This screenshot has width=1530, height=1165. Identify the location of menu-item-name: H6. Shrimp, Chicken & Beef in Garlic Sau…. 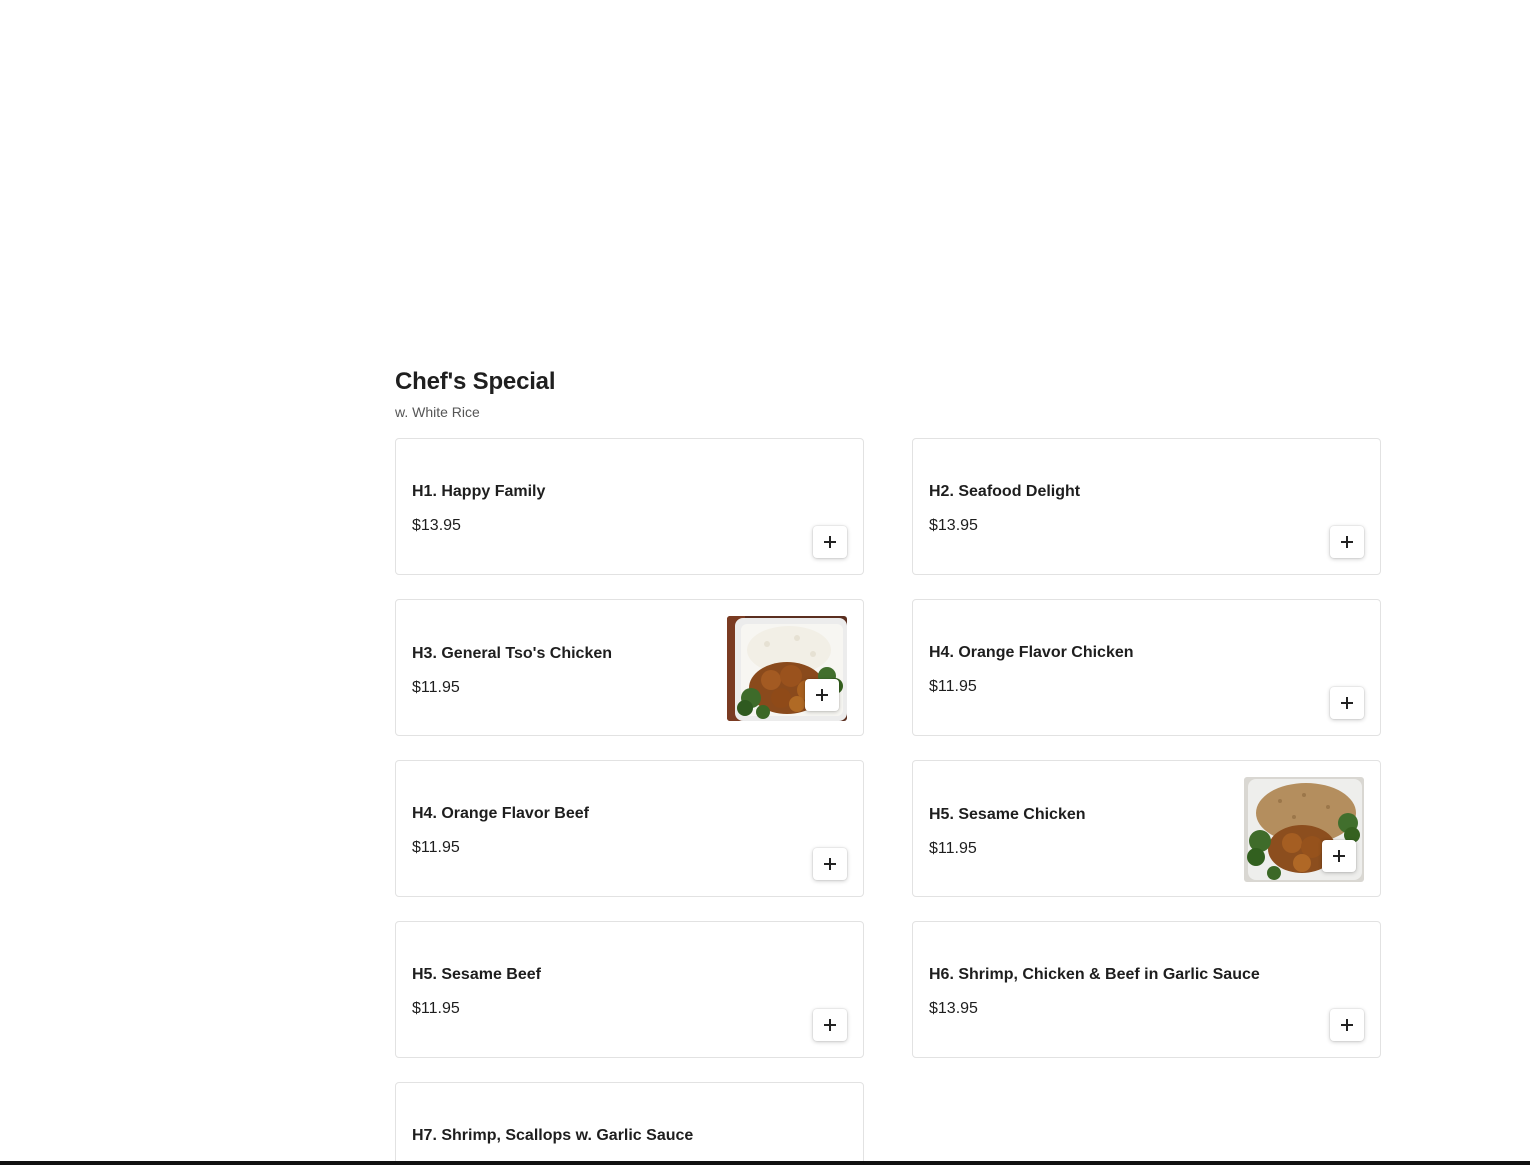
(1094, 974).